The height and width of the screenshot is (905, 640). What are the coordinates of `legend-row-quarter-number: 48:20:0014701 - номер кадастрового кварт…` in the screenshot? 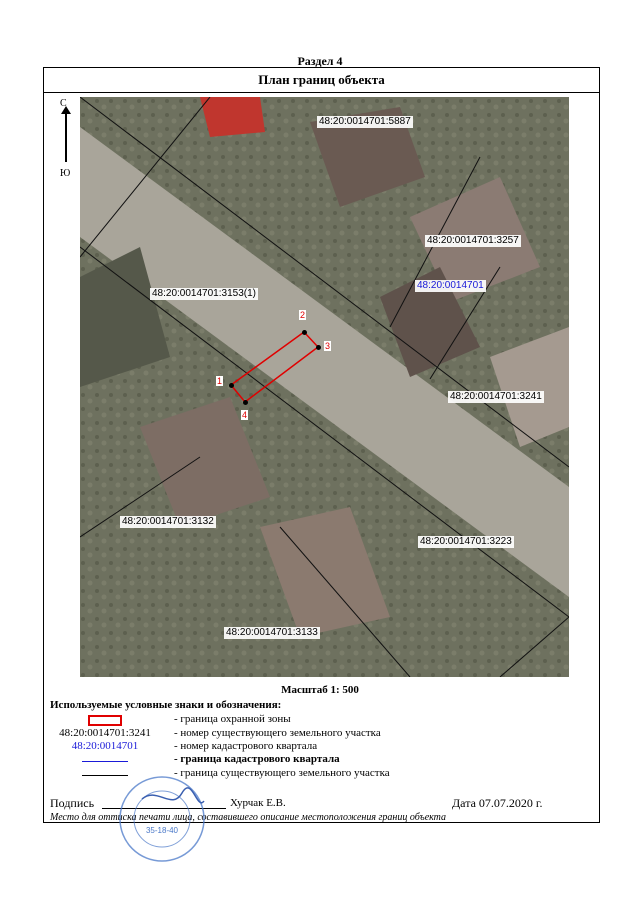 It's located at (320, 747).